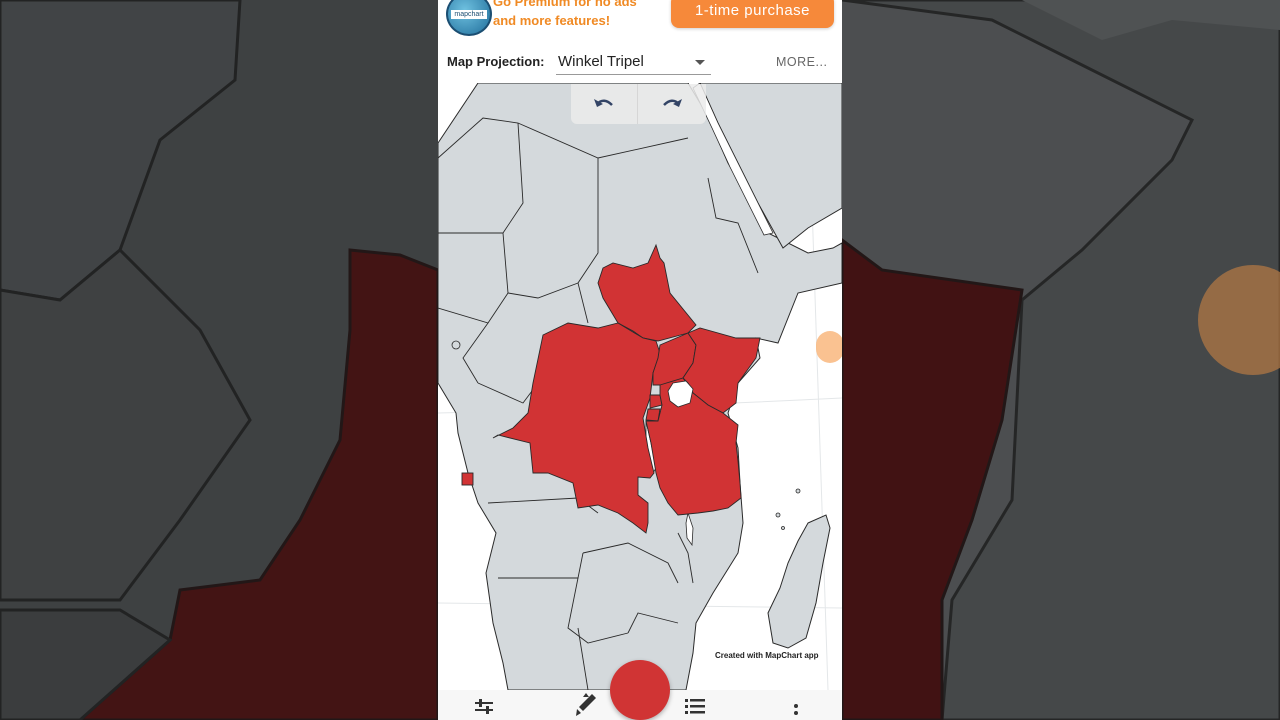  Describe the element at coordinates (586, 705) in the screenshot. I see `brush-icon` at that location.